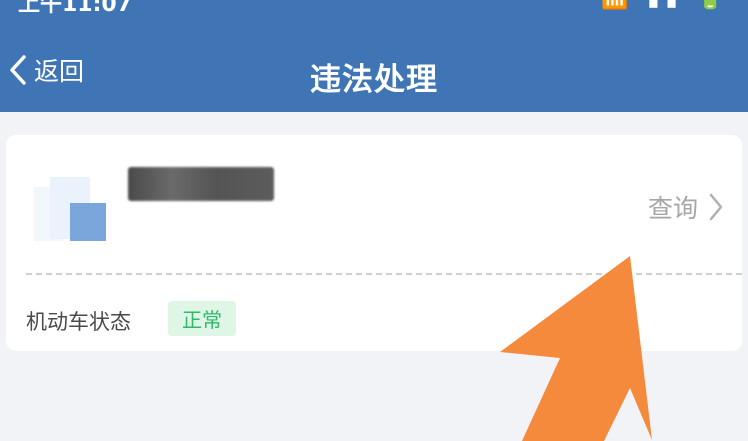  What do you see at coordinates (665, 5) in the screenshot?
I see `status-icons: 📶 ▮▮ 🔋` at bounding box center [665, 5].